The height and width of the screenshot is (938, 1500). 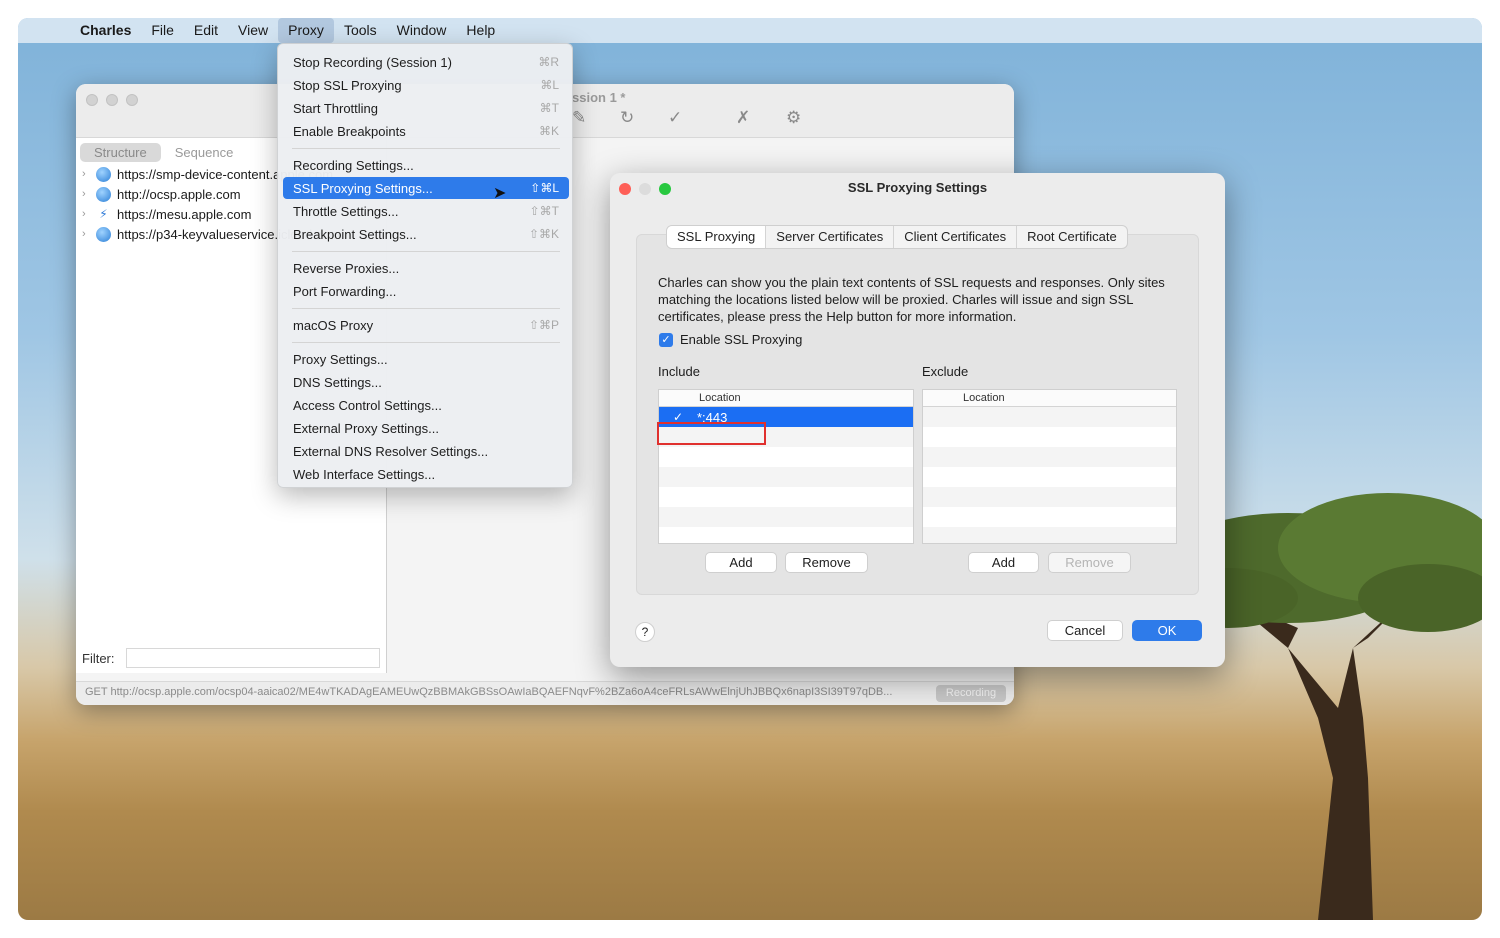 I want to click on menu-item: Throttle Settings... ⇧⌘T, so click(x=426, y=211).